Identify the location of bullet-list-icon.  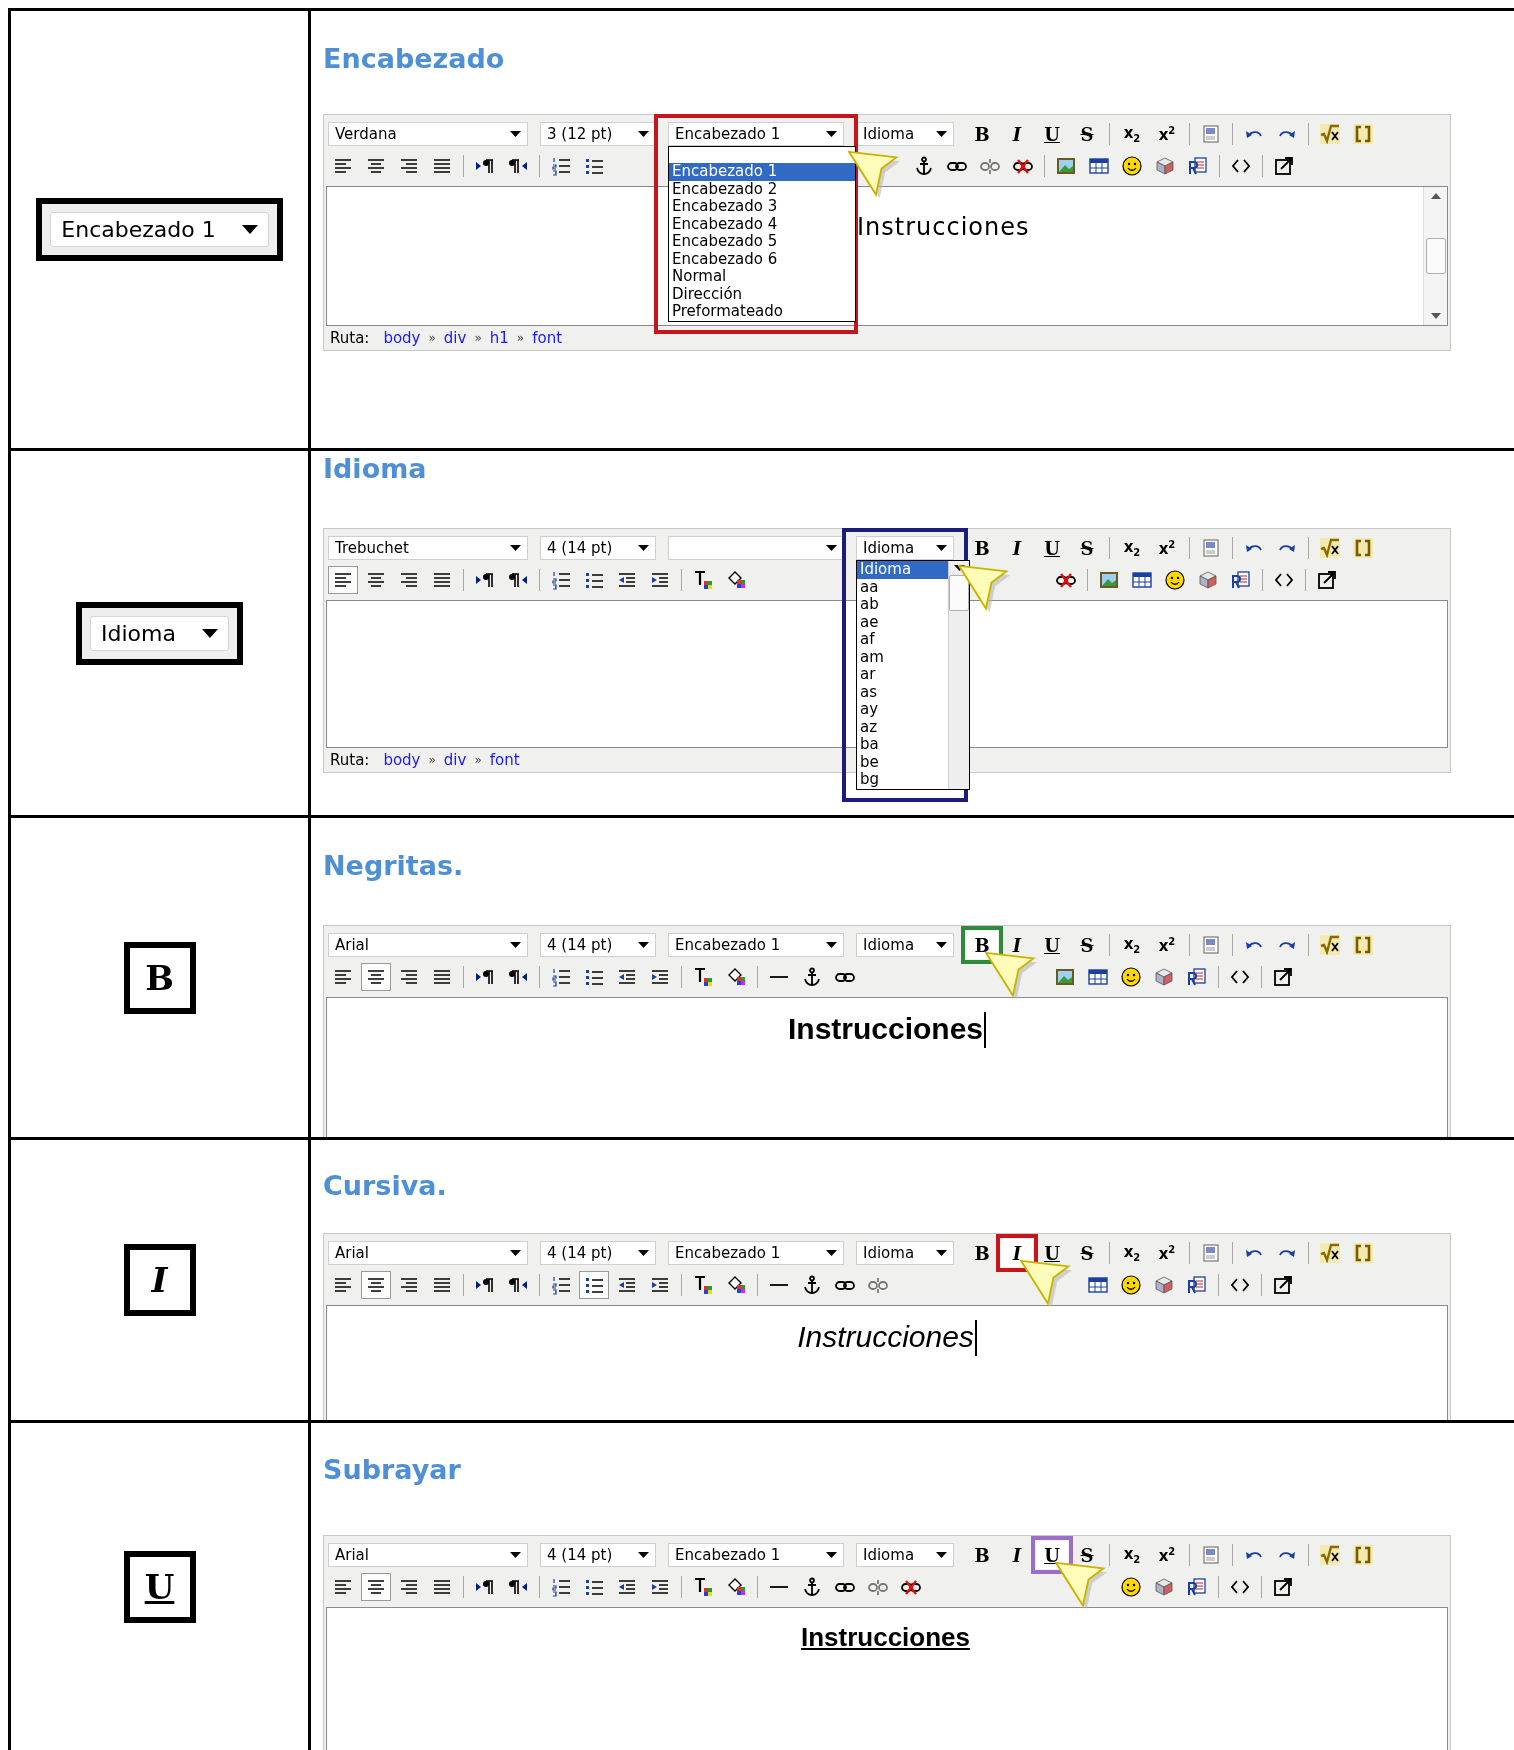
(594, 580).